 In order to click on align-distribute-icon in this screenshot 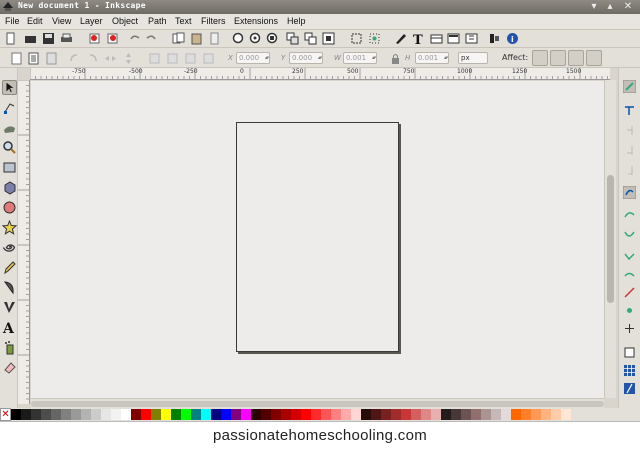, I will do `click(471, 38)`.